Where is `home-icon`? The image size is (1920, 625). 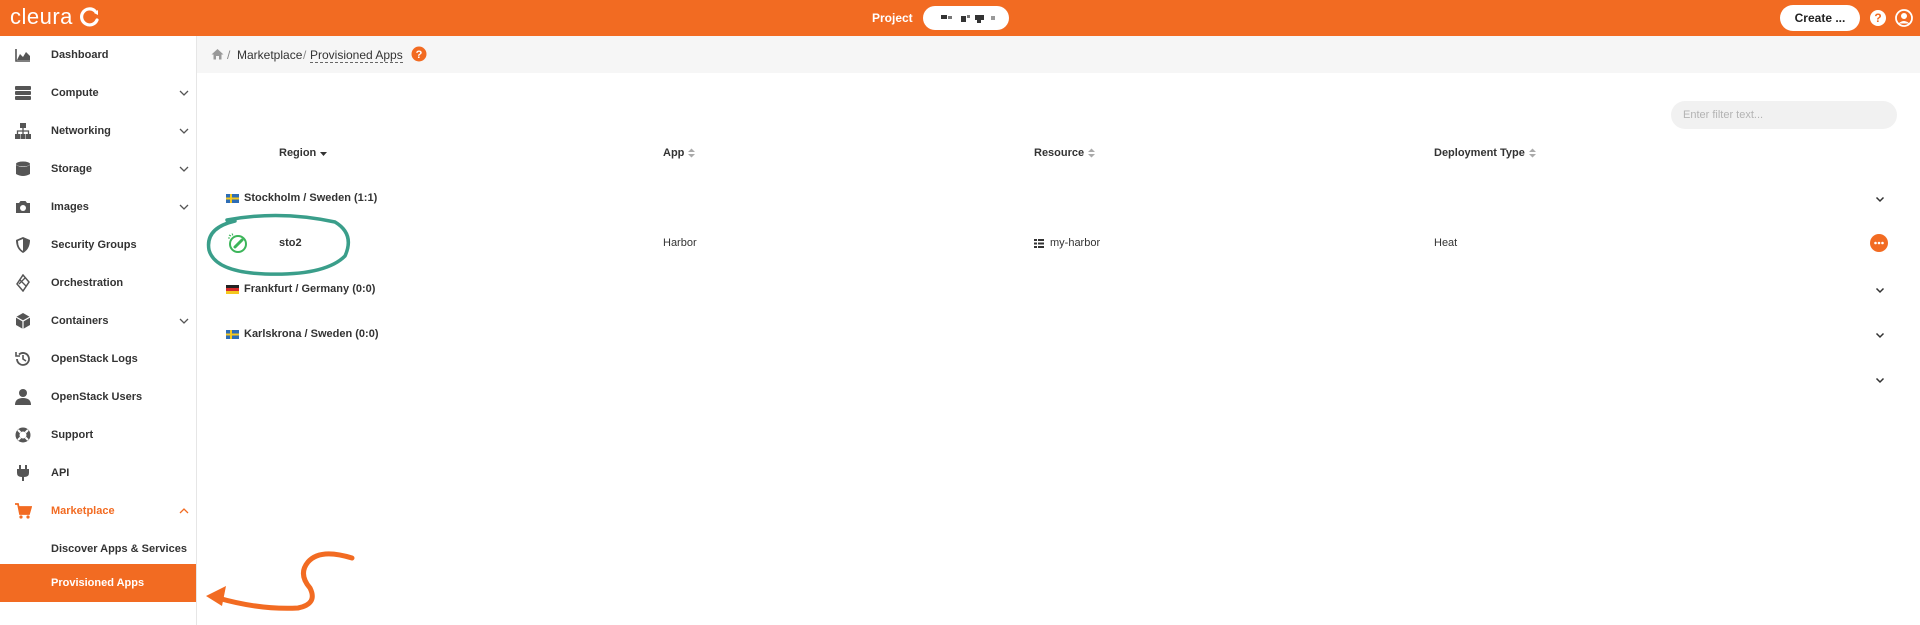
home-icon is located at coordinates (217, 54).